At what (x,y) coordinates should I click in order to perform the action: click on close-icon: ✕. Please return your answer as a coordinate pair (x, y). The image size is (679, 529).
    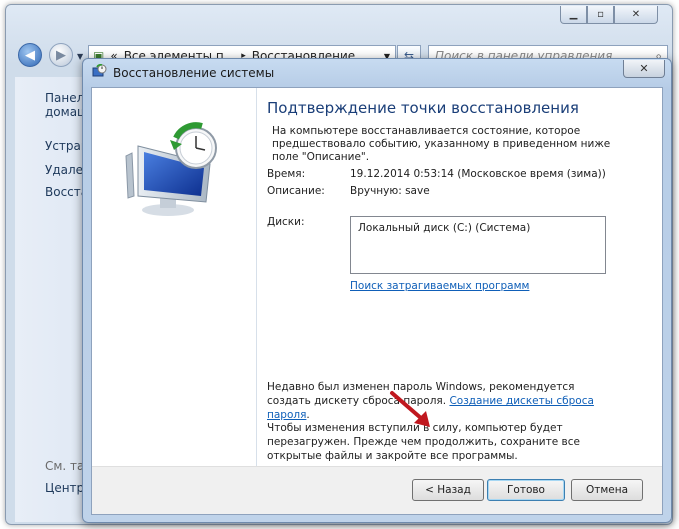
    Looking at the image, I should click on (644, 68).